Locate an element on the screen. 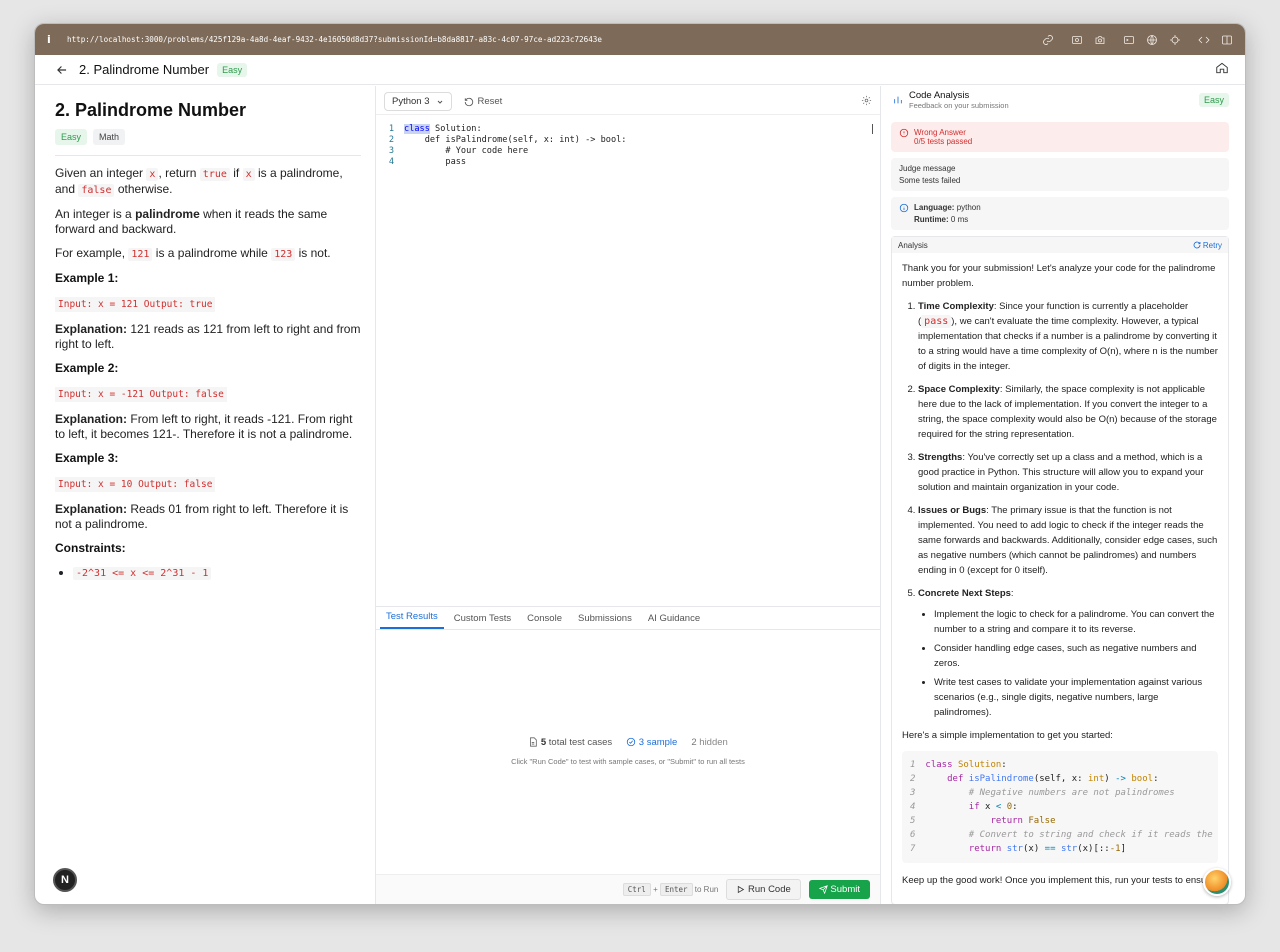  submit-button: Submit is located at coordinates (839, 889).